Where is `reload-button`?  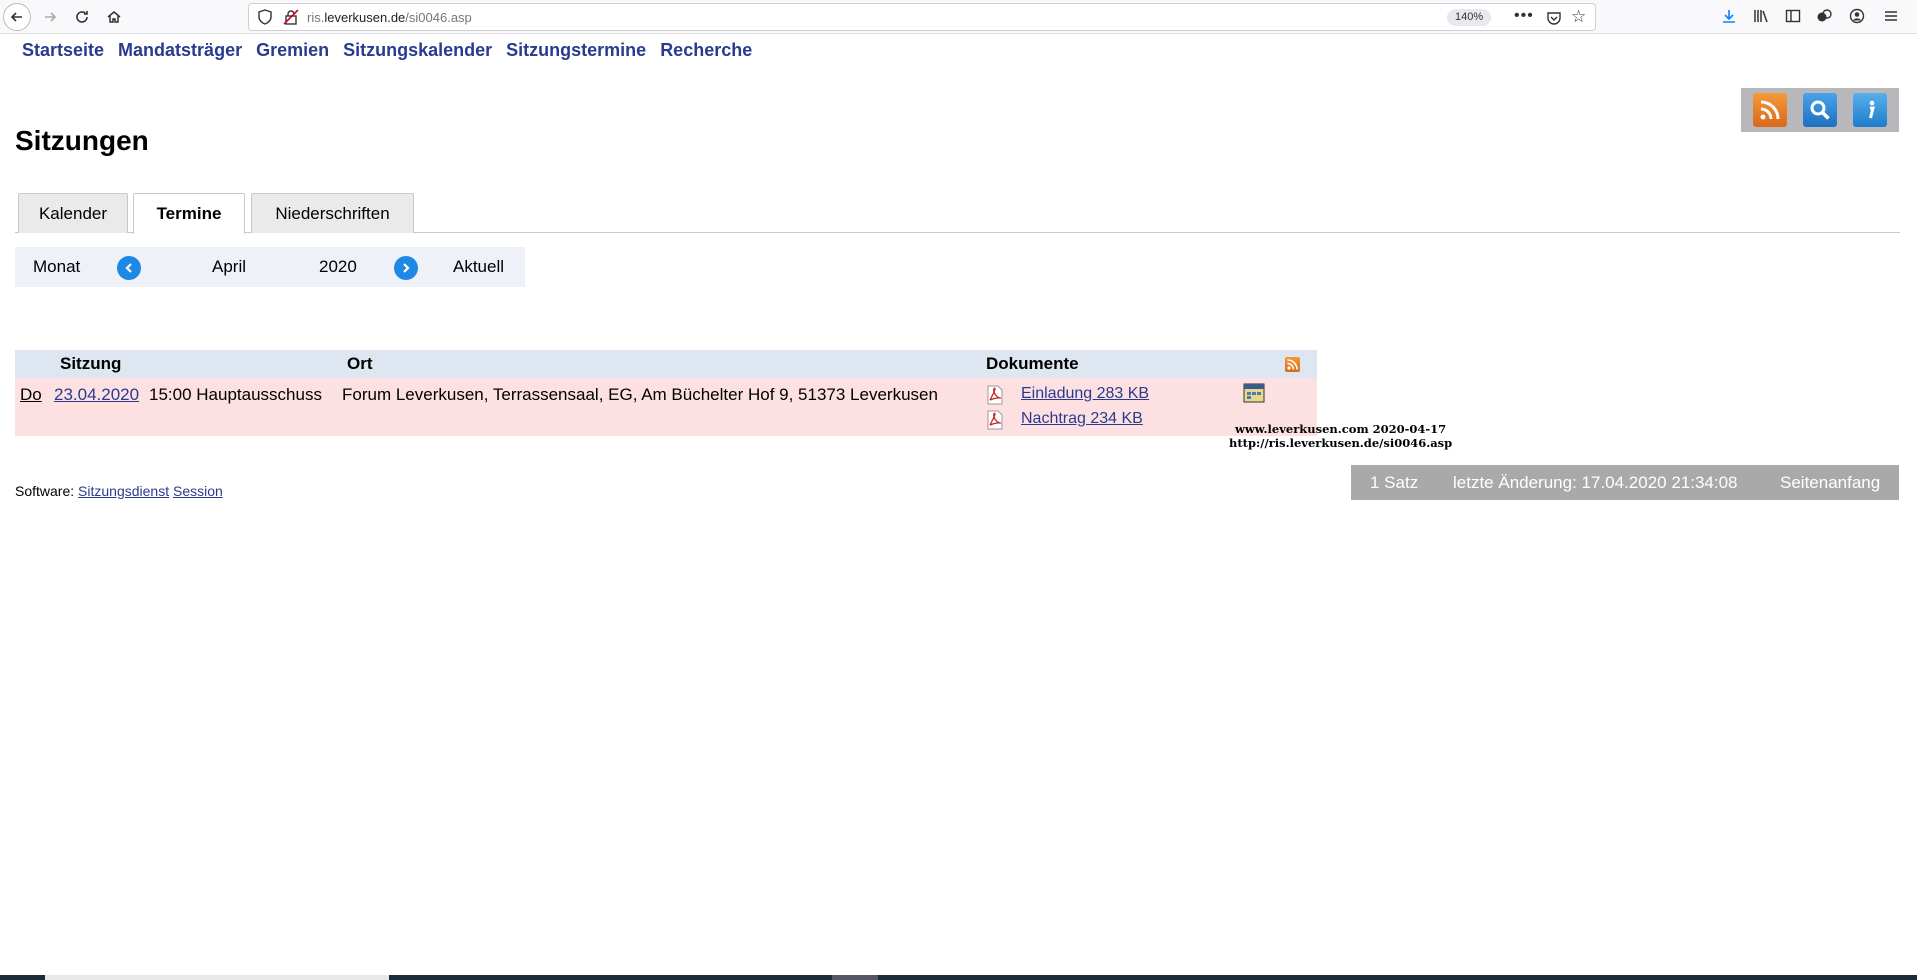
reload-button is located at coordinates (82, 17).